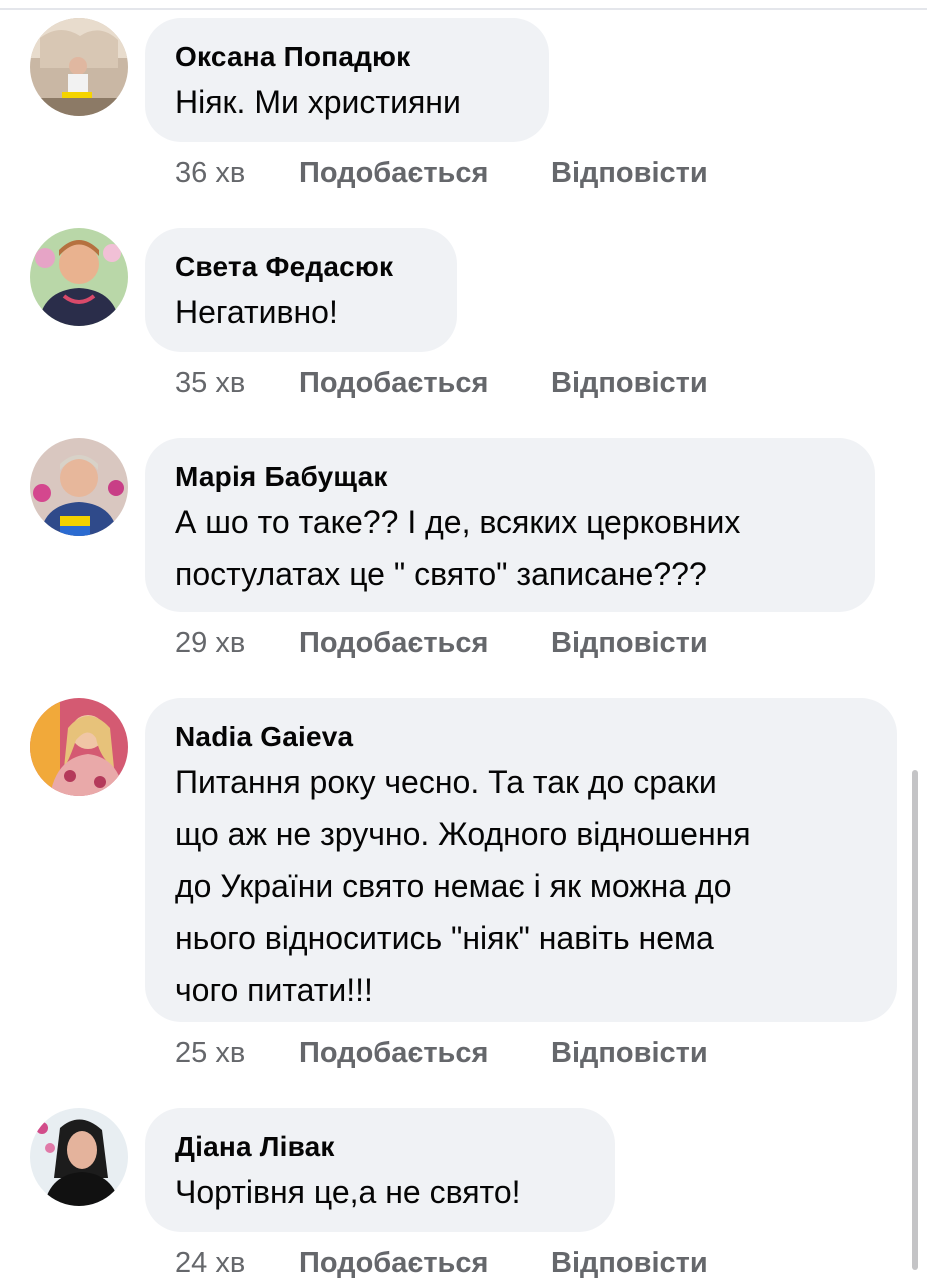 The image size is (927, 1280). I want to click on comment-author: Nadia Gaieva, so click(521, 737).